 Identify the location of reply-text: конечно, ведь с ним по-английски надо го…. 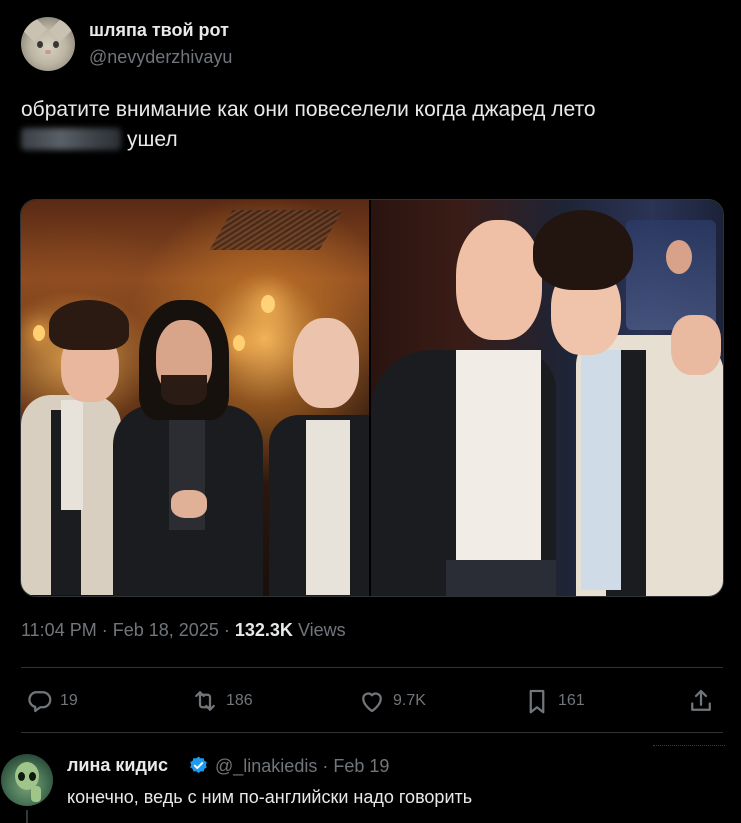
(270, 797).